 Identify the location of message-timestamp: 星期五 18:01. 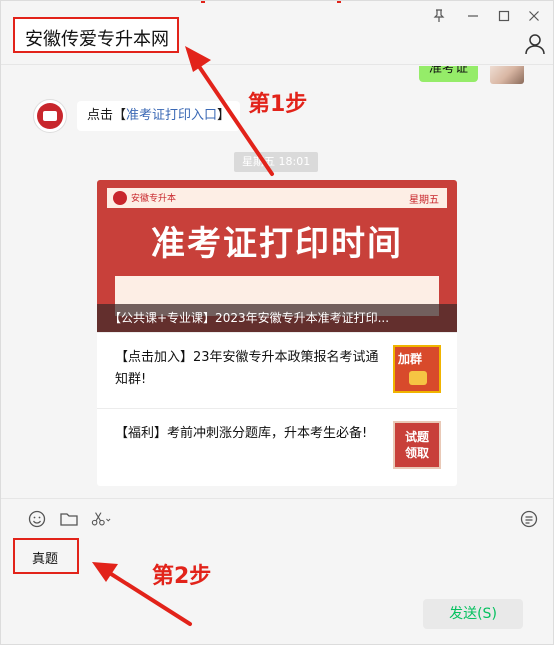
(276, 162).